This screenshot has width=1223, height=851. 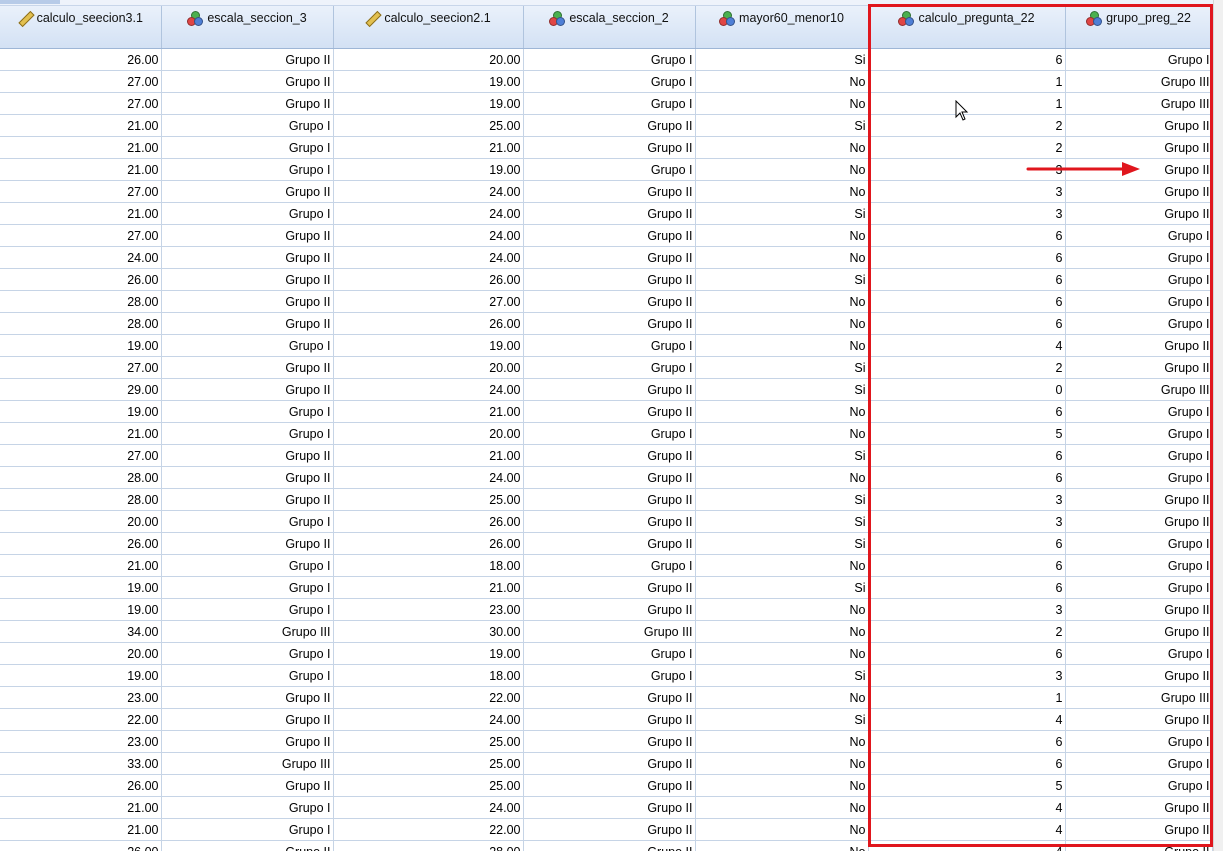 I want to click on table-cell: 18.00, so click(x=428, y=675).